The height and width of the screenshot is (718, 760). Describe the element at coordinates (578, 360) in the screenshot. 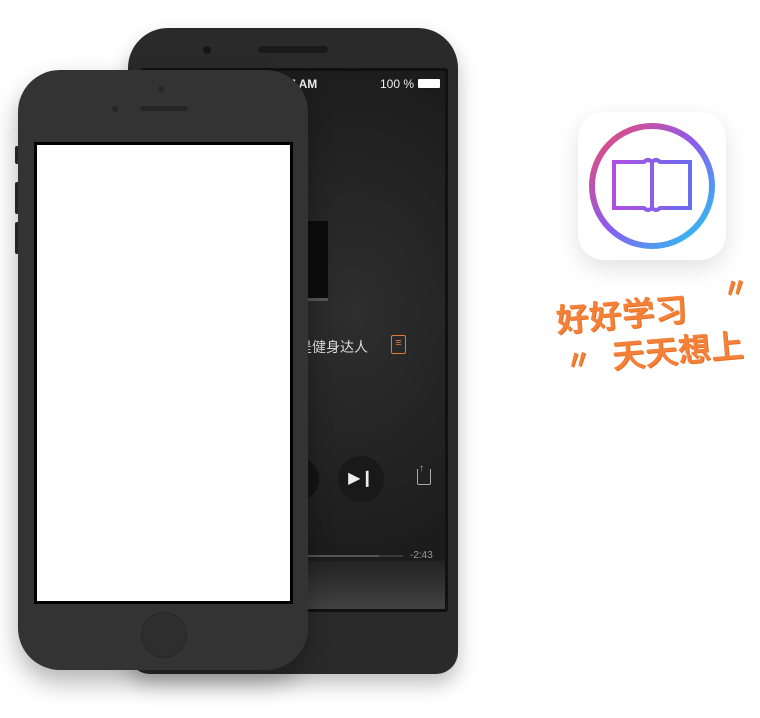

I see `quote-mark-left: 〃` at that location.